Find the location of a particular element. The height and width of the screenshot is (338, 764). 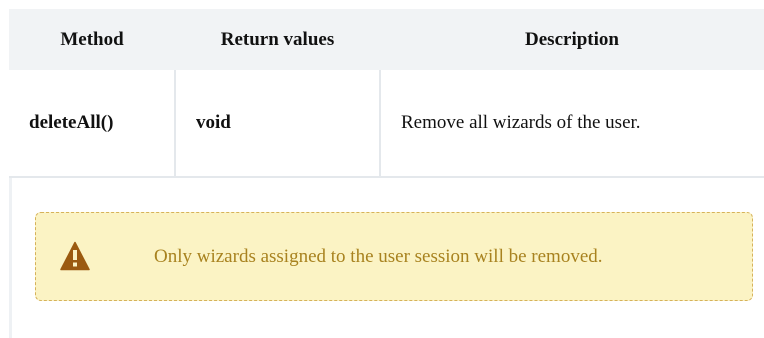

warning-triangle-icon is located at coordinates (75, 256).